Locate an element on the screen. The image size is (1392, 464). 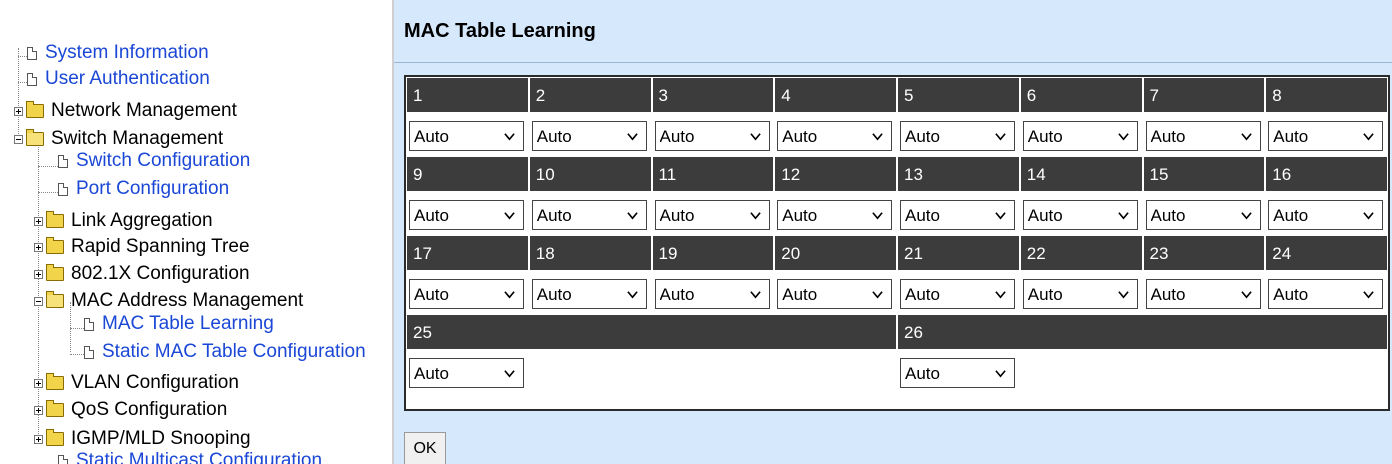
nav-item-label: Port Configuration is located at coordinates (152, 189).